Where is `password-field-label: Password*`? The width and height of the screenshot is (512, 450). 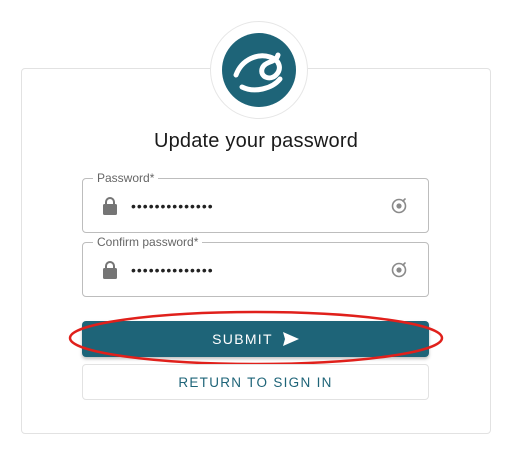
password-field-label: Password* is located at coordinates (126, 178).